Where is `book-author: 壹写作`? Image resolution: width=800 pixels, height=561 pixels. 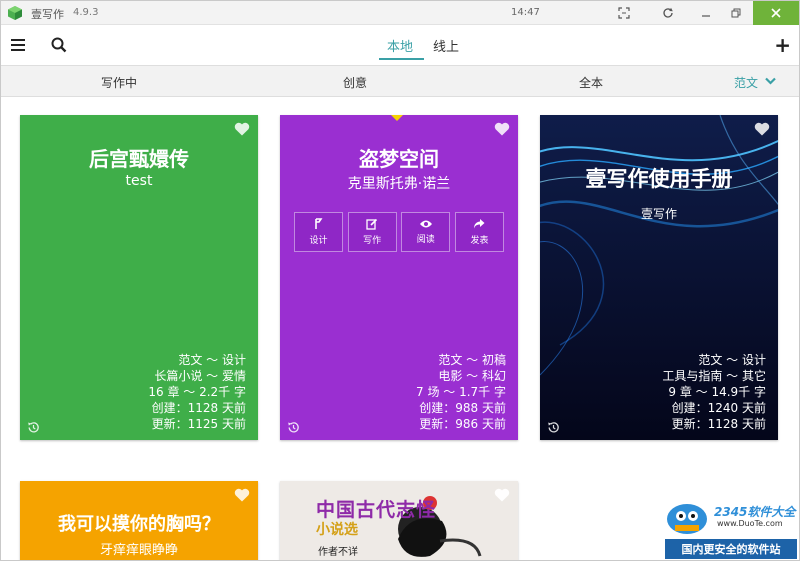
book-author: 壹写作 is located at coordinates (658, 214).